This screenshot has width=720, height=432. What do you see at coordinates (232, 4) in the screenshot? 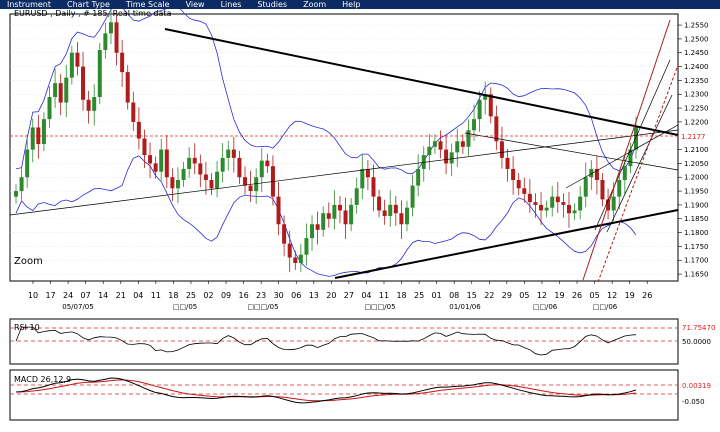
I see `menu-item-lines: Lines` at bounding box center [232, 4].